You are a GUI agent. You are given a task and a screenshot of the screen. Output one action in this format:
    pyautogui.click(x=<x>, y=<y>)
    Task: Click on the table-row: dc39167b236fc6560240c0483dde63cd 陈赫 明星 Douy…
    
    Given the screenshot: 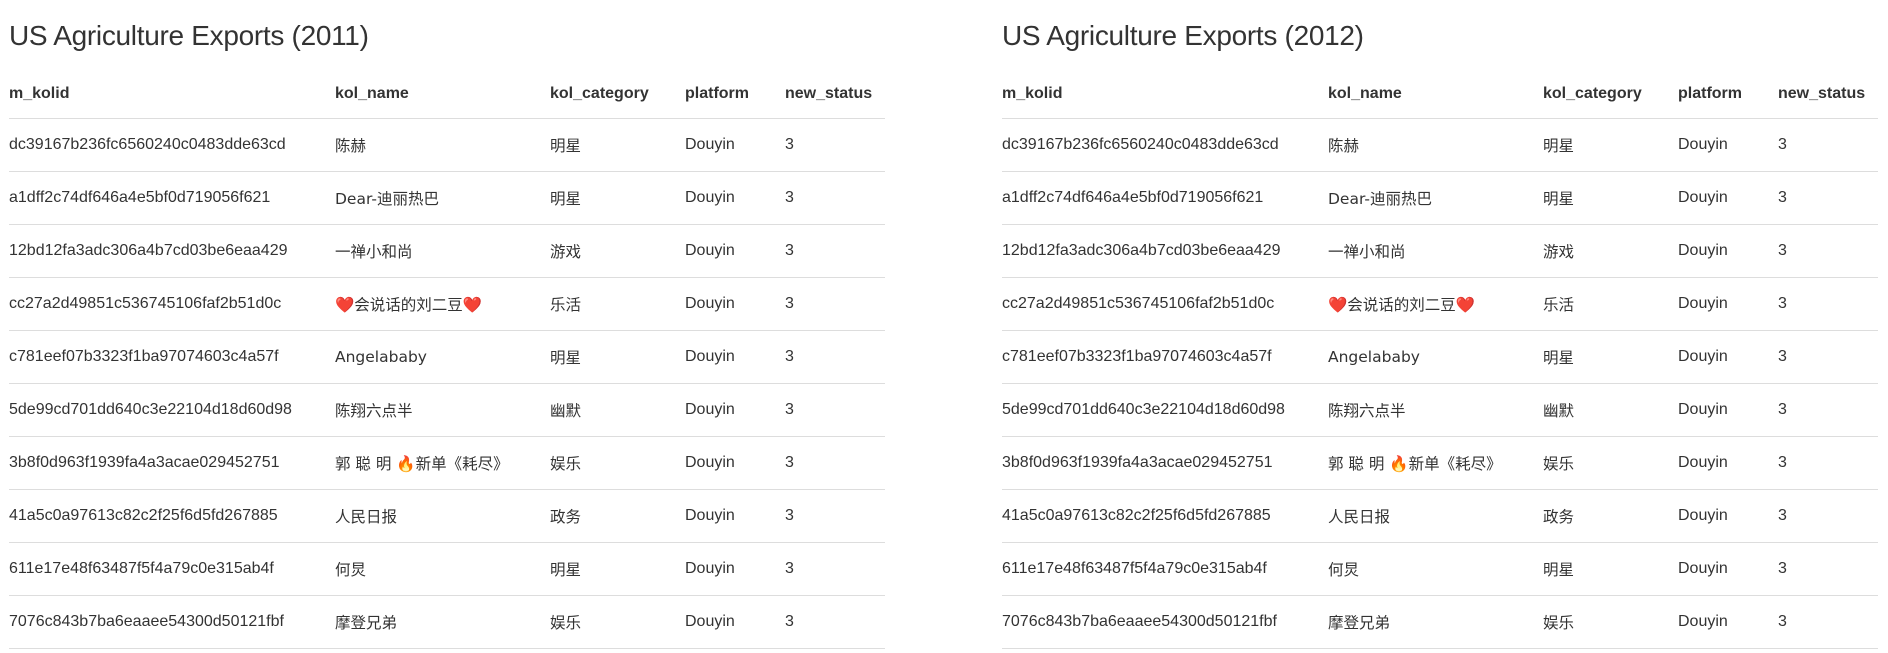 What is the action you would take?
    pyautogui.click(x=447, y=145)
    